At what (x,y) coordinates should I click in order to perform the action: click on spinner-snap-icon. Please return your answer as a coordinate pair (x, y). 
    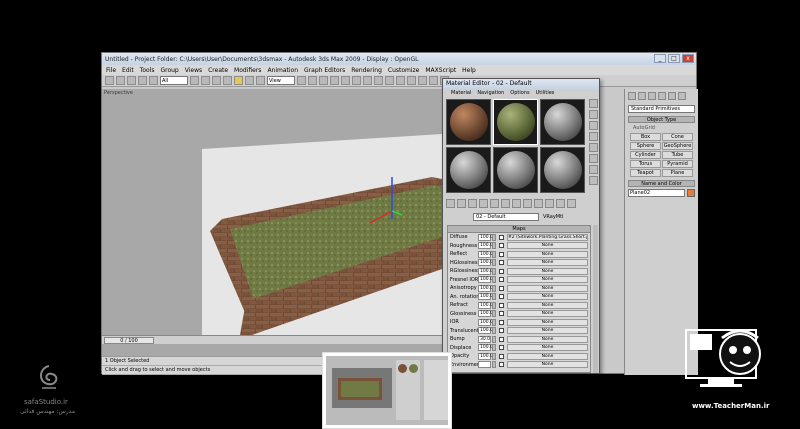
    Looking at the image, I should click on (356, 80).